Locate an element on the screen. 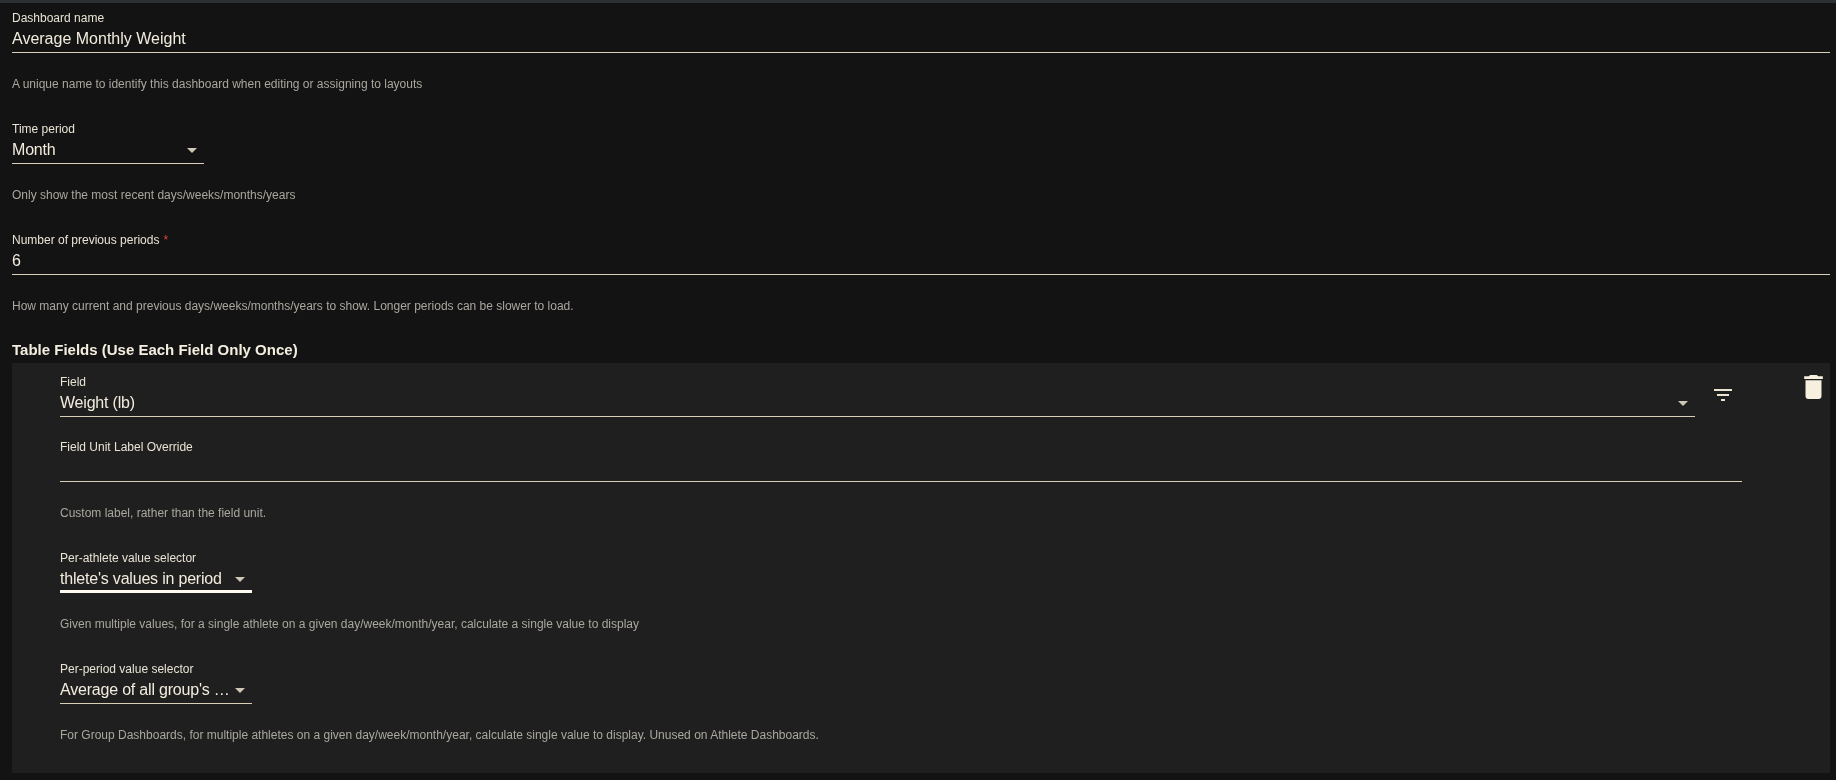 The image size is (1836, 780). helper-text: Given multiple values, for a single athlete on a given day/week/month/year, calculate a single value to display is located at coordinates (350, 624).